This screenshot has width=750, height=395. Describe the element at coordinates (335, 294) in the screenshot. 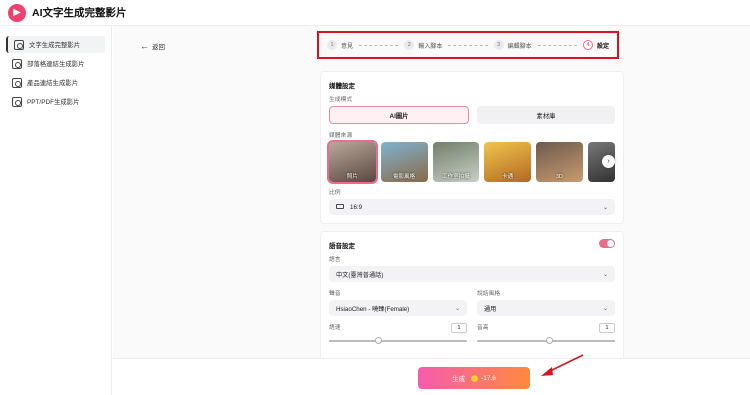

I see `voice-label: 聲音` at that location.